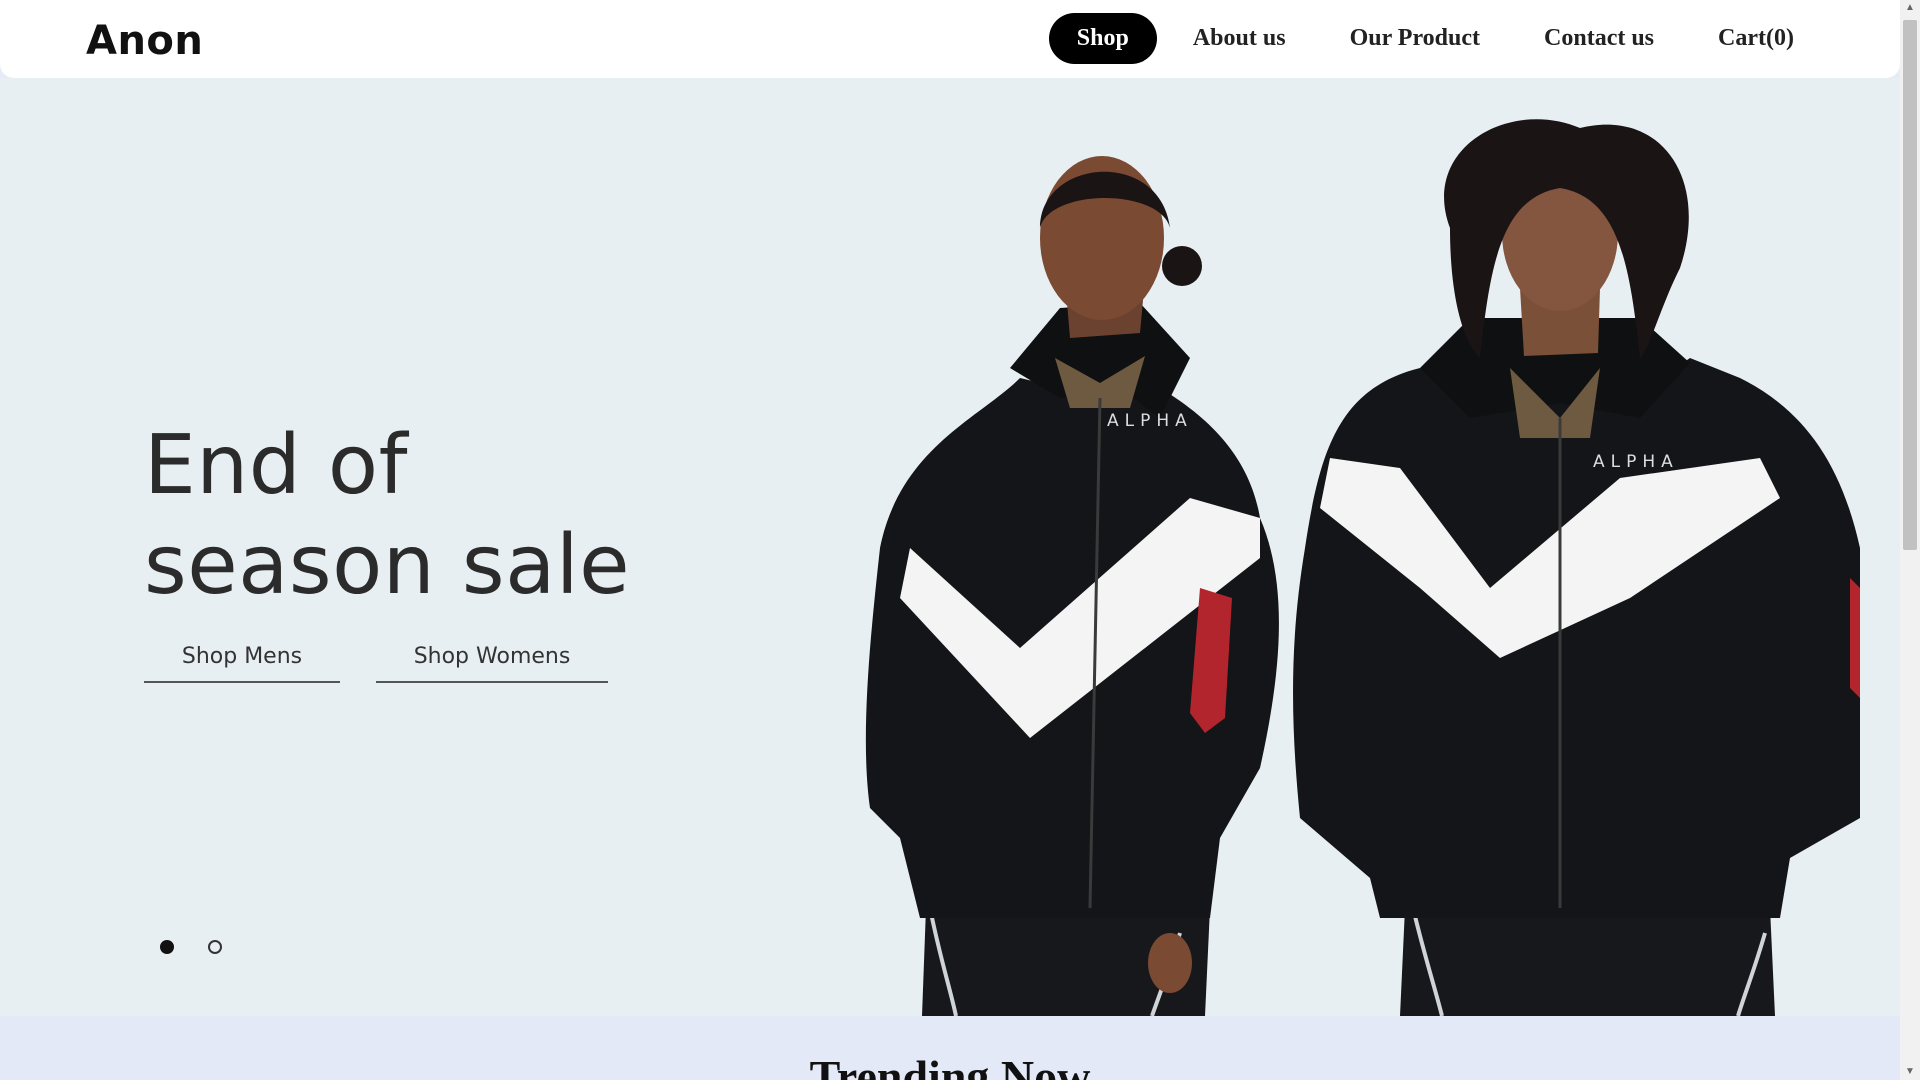 The image size is (1920, 1080). I want to click on nav-shop: Shop, so click(1102, 38).